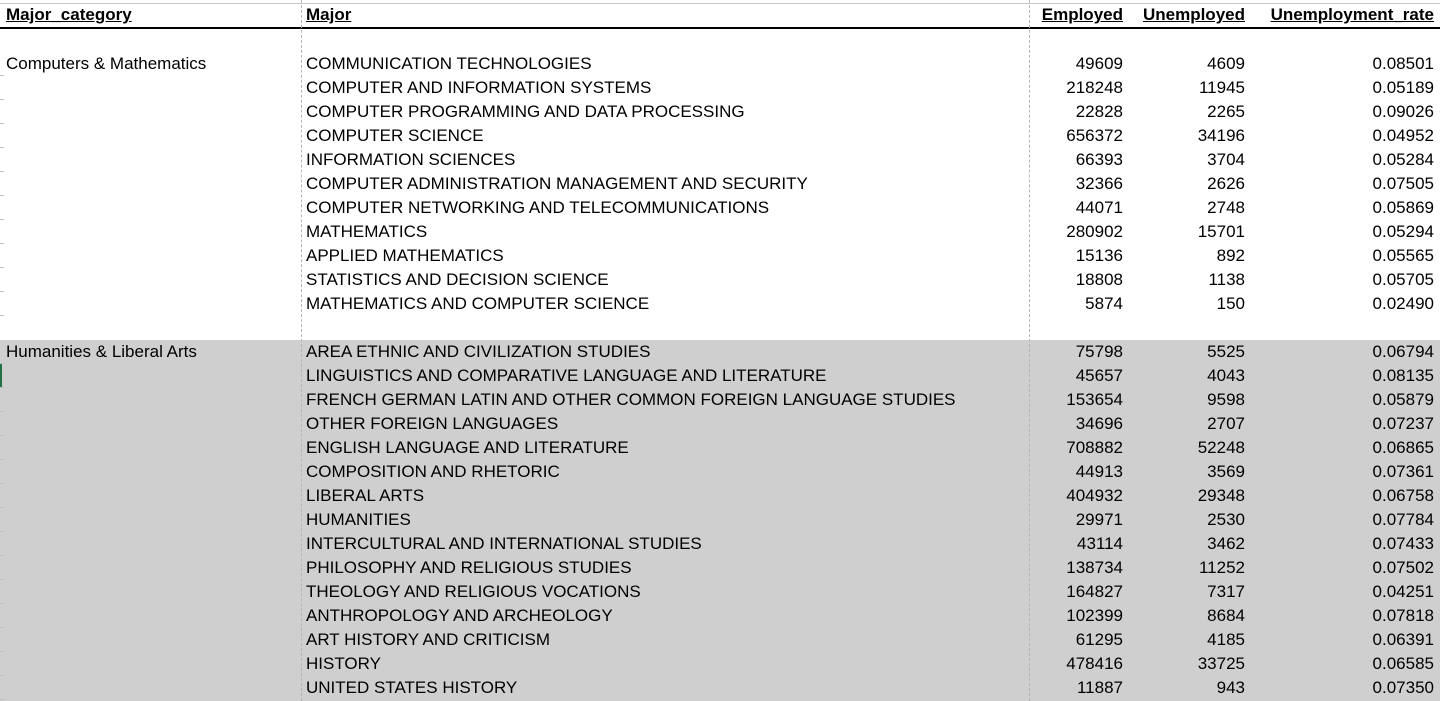  What do you see at coordinates (69, 15) in the screenshot?
I see `header-major-category: Major_category` at bounding box center [69, 15].